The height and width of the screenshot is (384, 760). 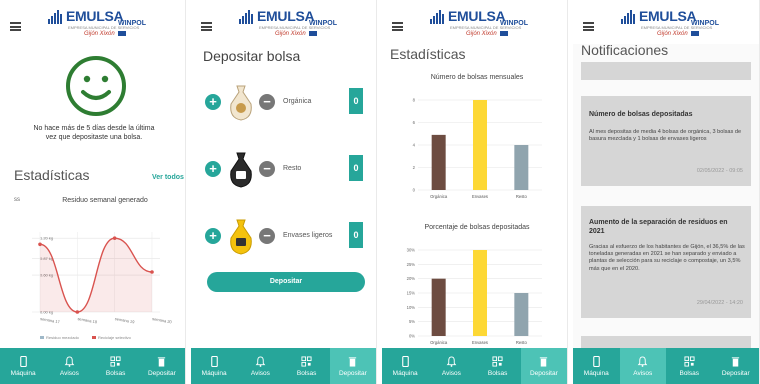 I want to click on deposit-button: Depositar, so click(x=286, y=282).